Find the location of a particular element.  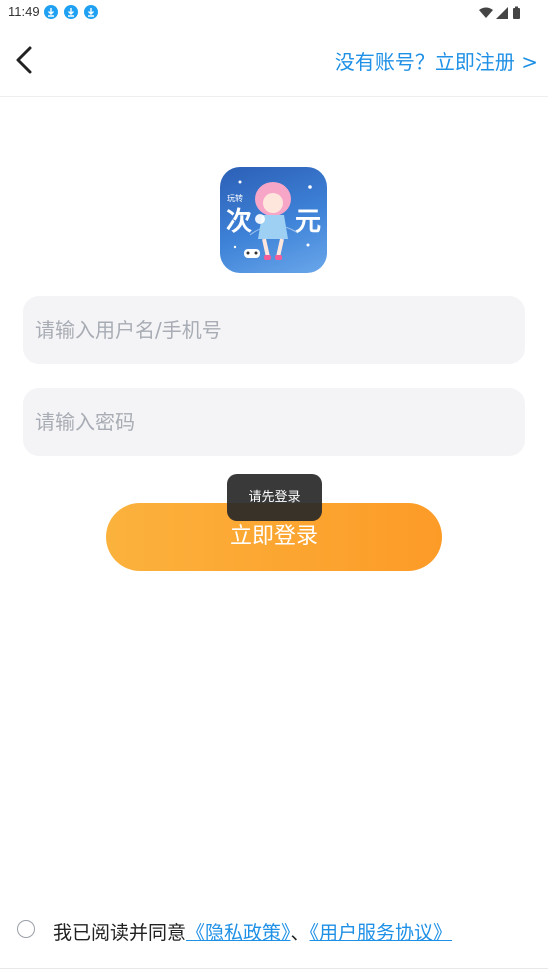

back-button is located at coordinates (26, 60).